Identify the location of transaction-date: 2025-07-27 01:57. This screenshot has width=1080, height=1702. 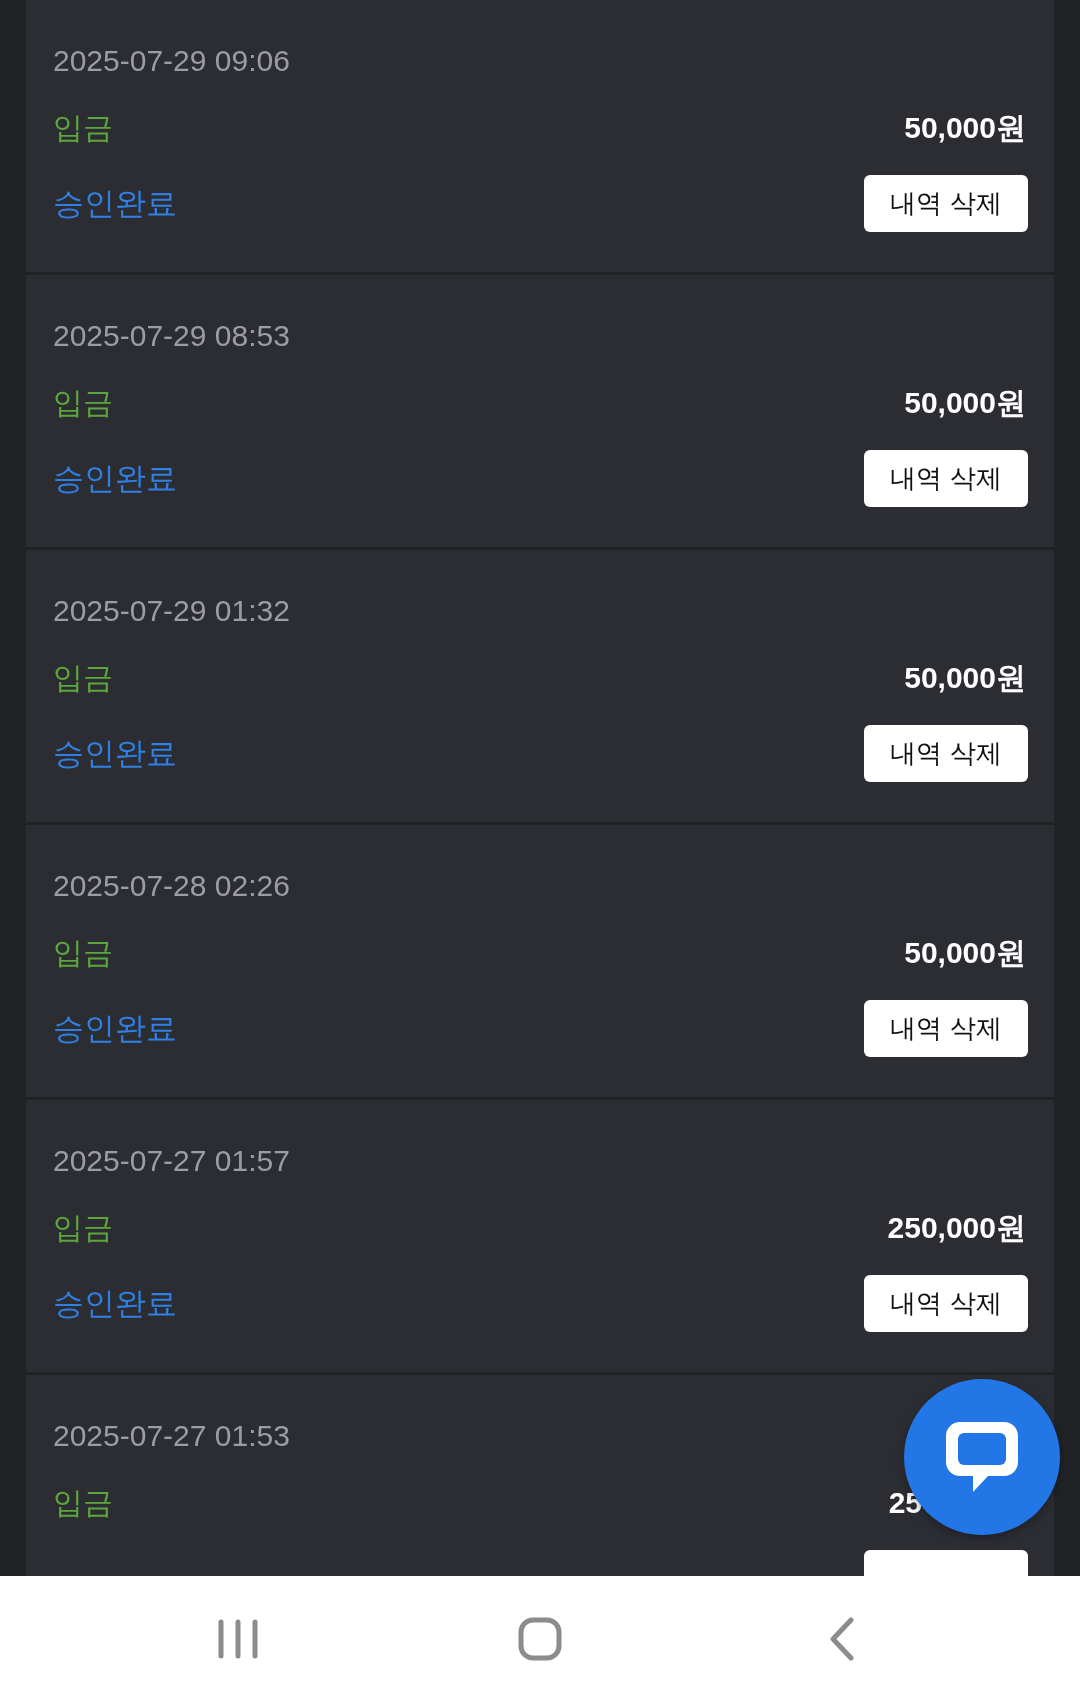
(171, 1161).